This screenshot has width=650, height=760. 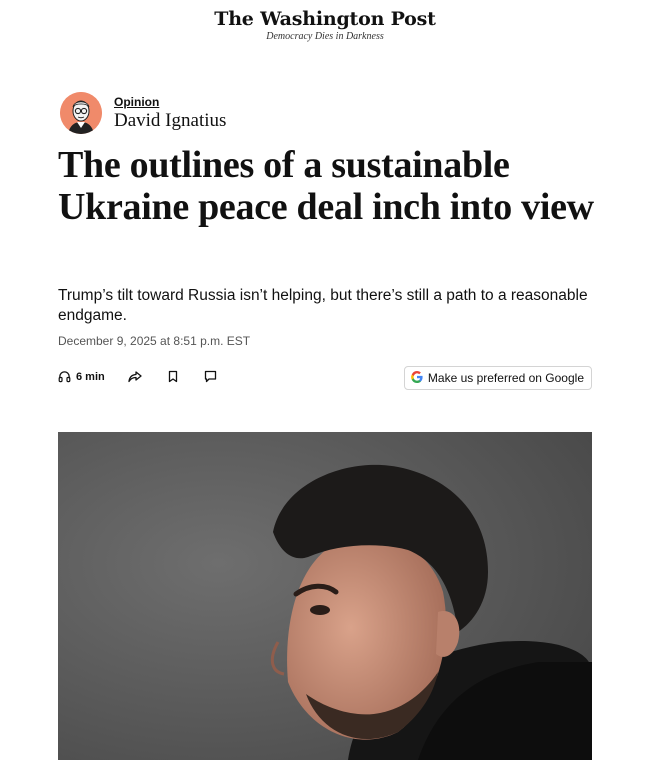 What do you see at coordinates (325, 378) in the screenshot?
I see `article-toolbar: 6 min Make us preferred on Google` at bounding box center [325, 378].